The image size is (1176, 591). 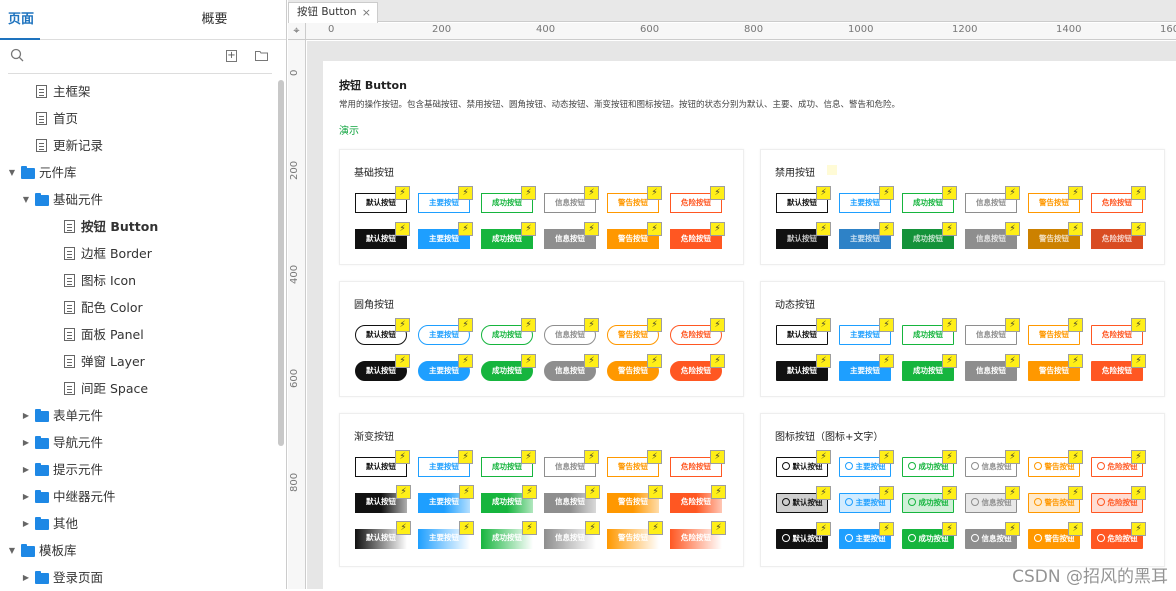 I want to click on tree-item: ▼ 基础元件, so click(x=139, y=199).